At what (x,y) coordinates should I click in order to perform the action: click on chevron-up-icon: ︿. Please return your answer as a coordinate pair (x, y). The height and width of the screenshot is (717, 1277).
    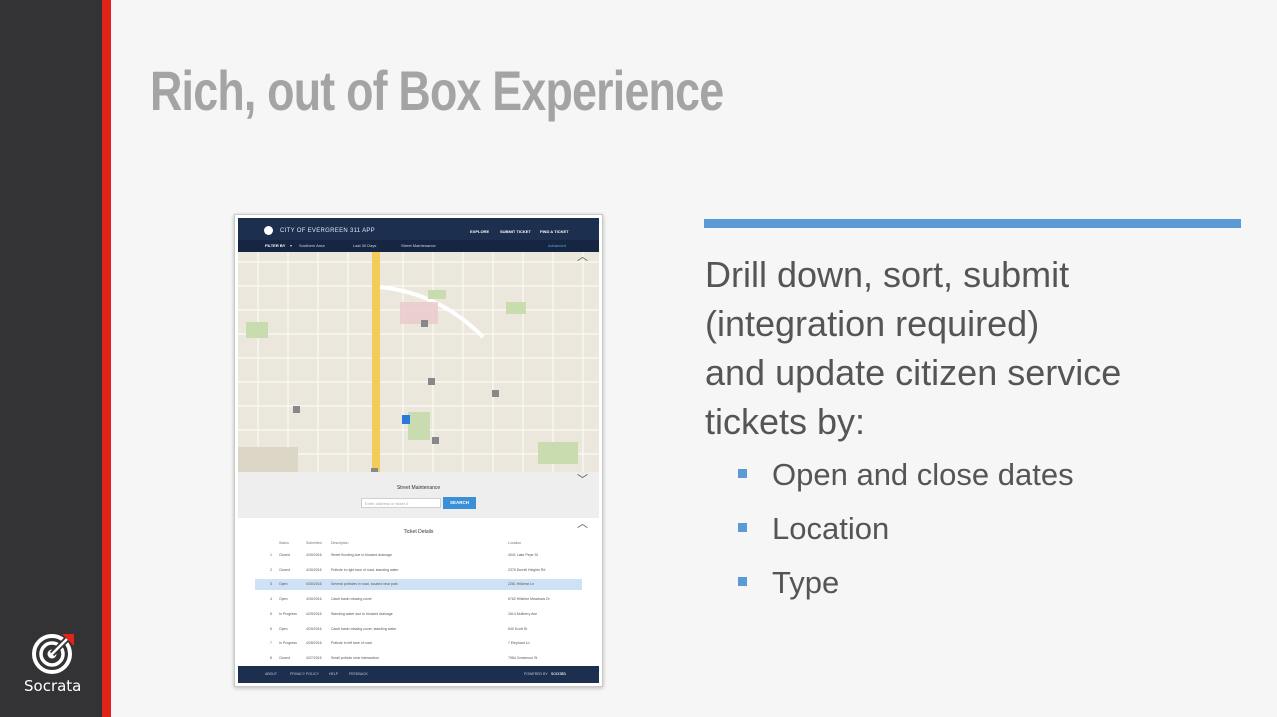
    Looking at the image, I should click on (582, 257).